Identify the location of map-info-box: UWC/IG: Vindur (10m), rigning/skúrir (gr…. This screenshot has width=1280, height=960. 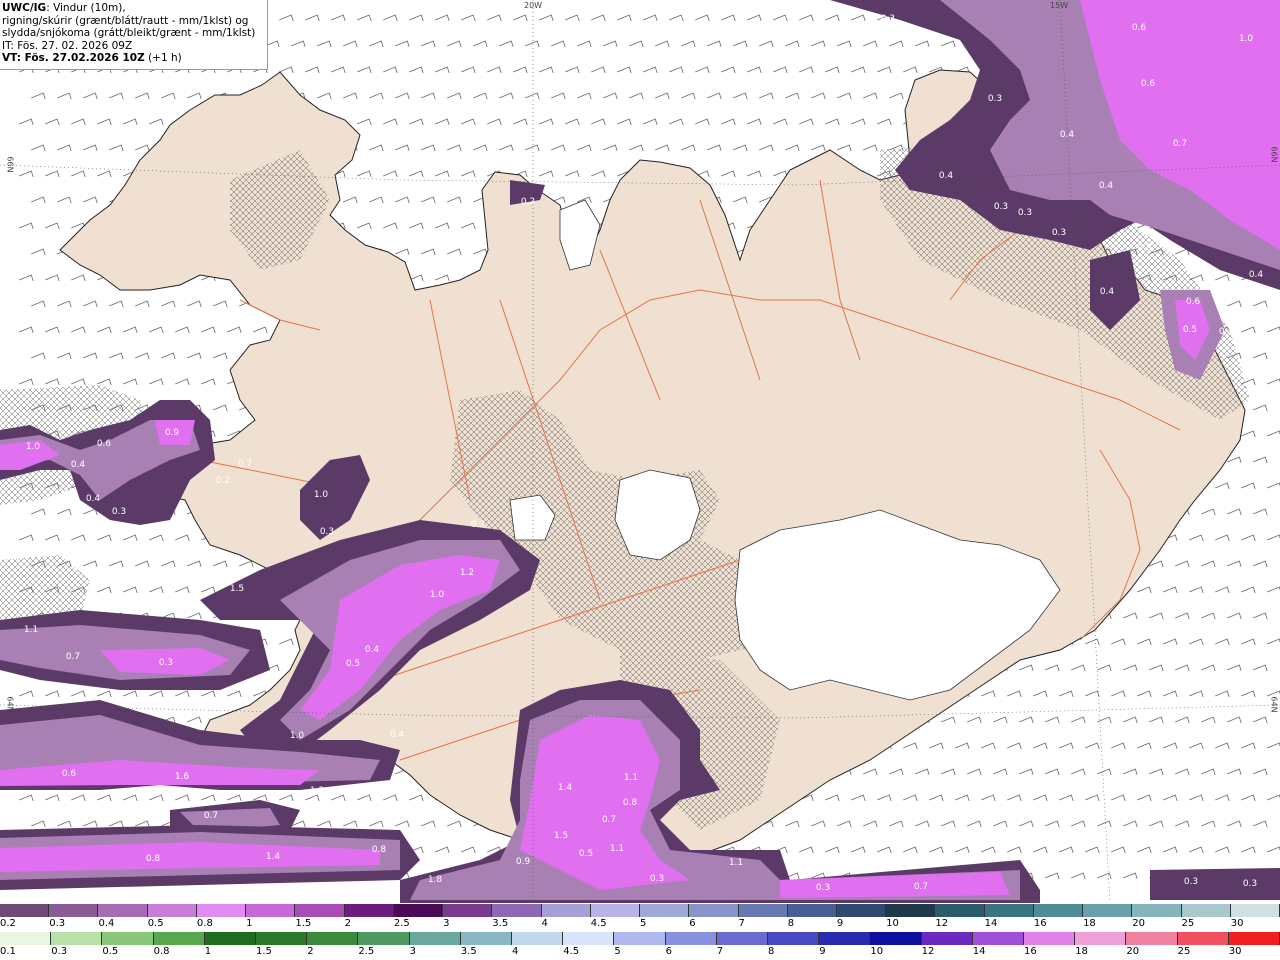
(134, 35).